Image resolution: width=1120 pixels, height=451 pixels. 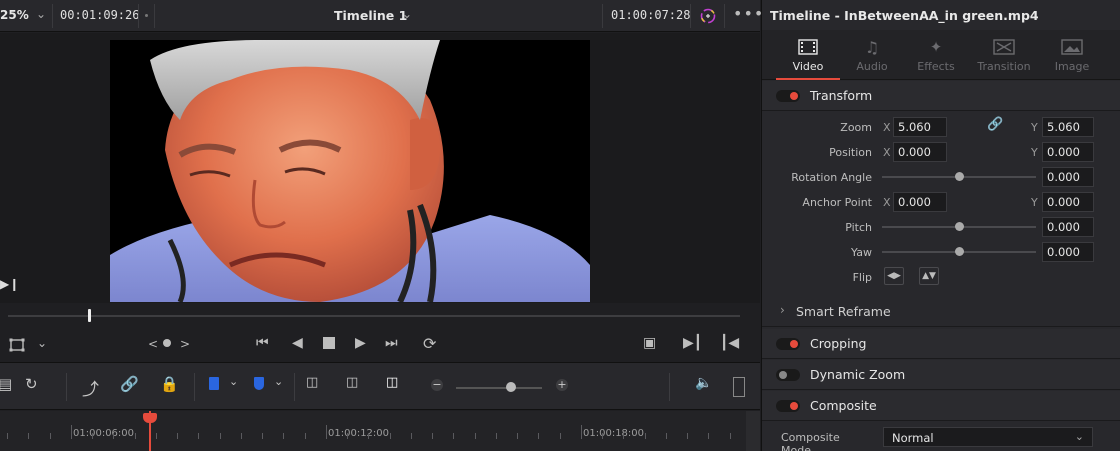 What do you see at coordinates (1072, 55) in the screenshot?
I see `tab-image: Image` at bounding box center [1072, 55].